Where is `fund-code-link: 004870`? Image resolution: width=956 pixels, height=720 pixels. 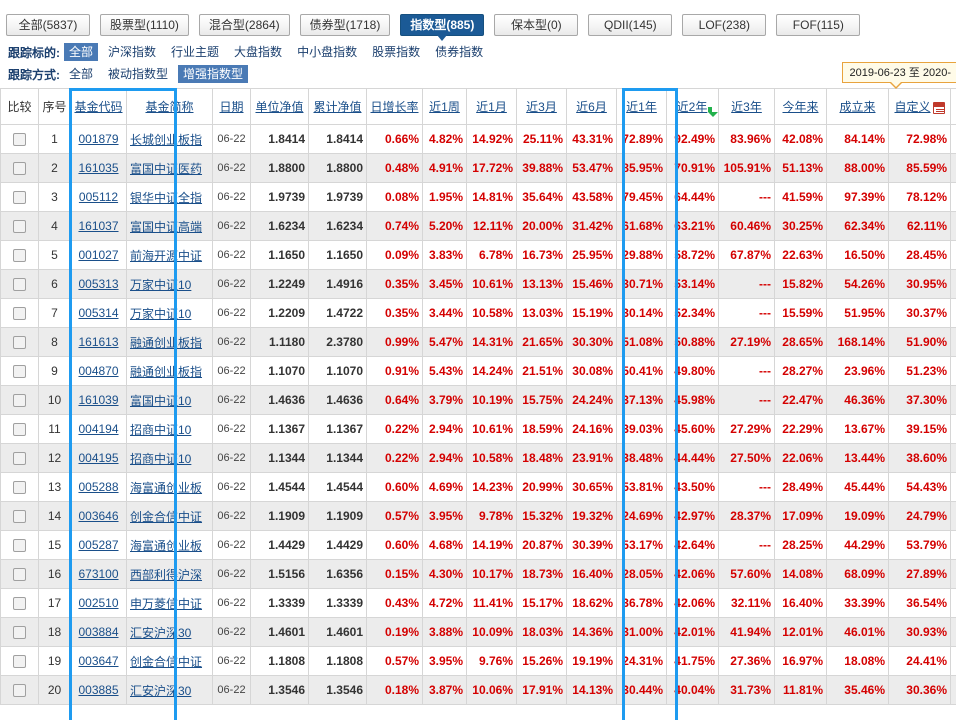
fund-code-link: 004870 is located at coordinates (98, 371).